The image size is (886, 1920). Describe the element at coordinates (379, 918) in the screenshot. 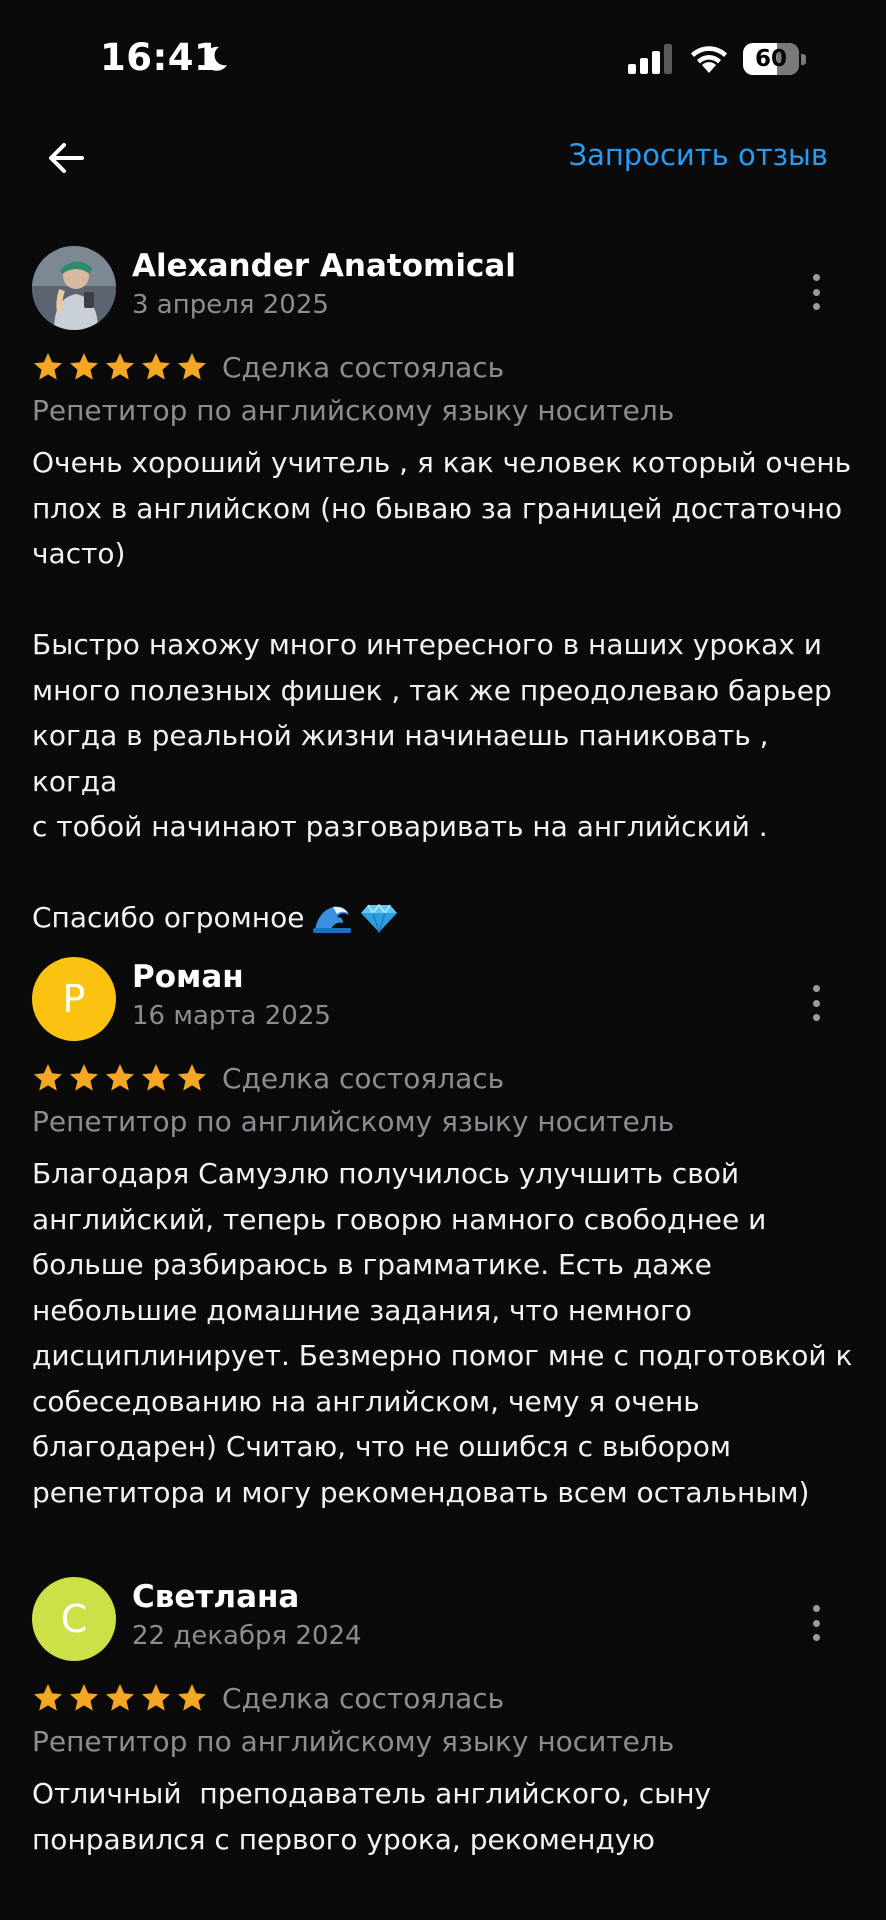

I see `gem-emoji` at that location.